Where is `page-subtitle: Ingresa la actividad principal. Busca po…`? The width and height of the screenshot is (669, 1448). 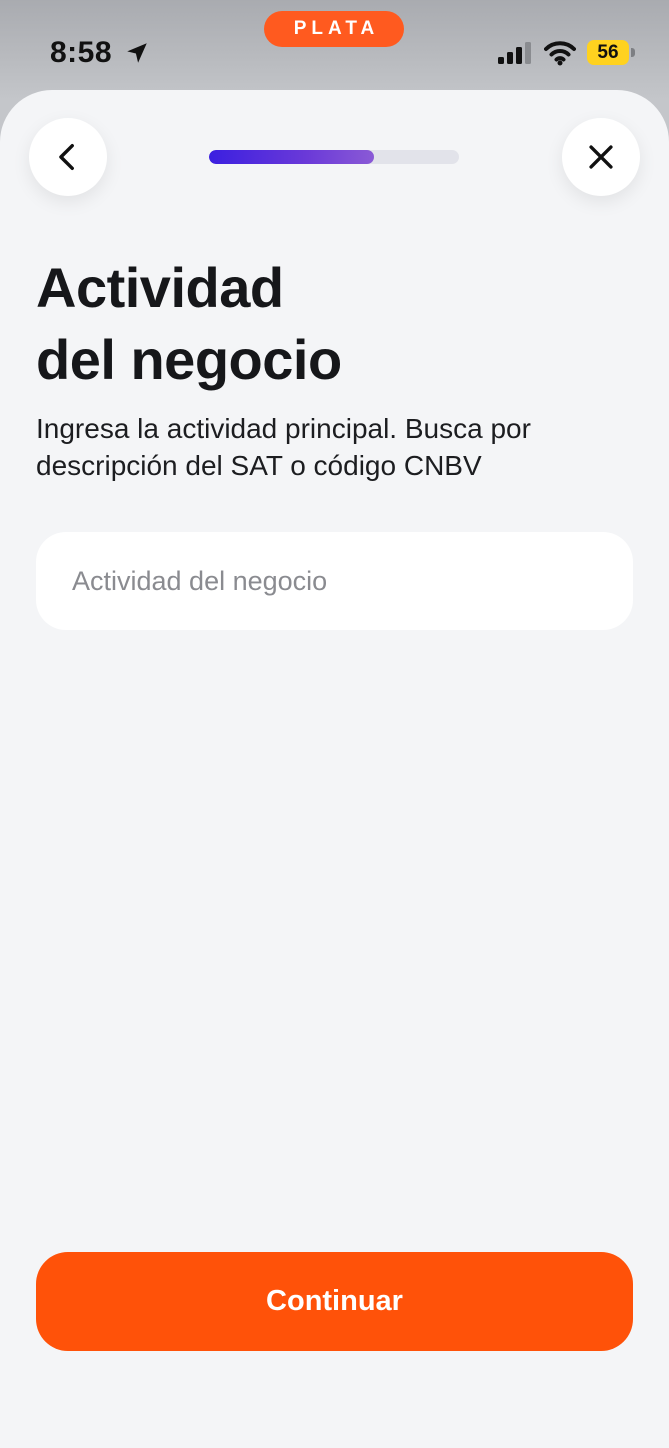
page-subtitle: Ingresa la actividad principal. Busca po… is located at coordinates (283, 447).